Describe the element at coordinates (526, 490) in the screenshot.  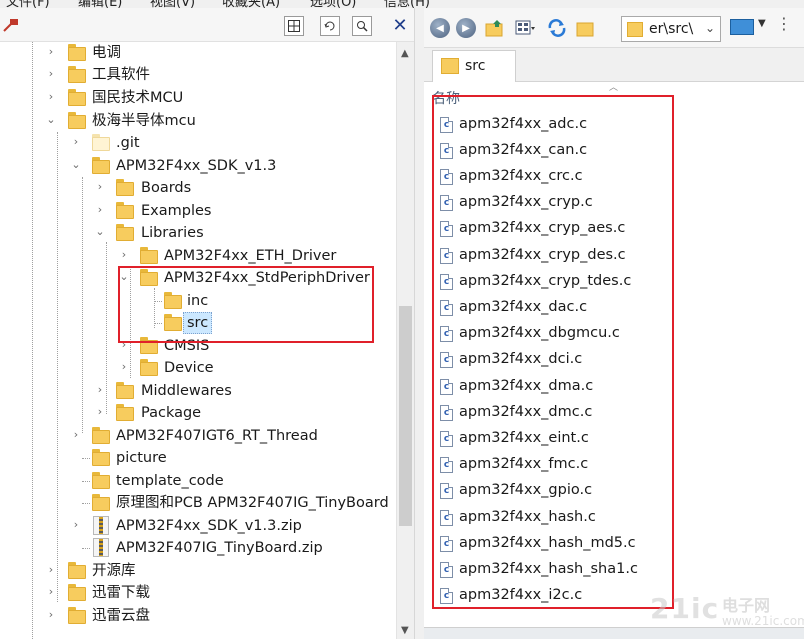
I see `file-name: apm32f4xx_gpio.c` at that location.